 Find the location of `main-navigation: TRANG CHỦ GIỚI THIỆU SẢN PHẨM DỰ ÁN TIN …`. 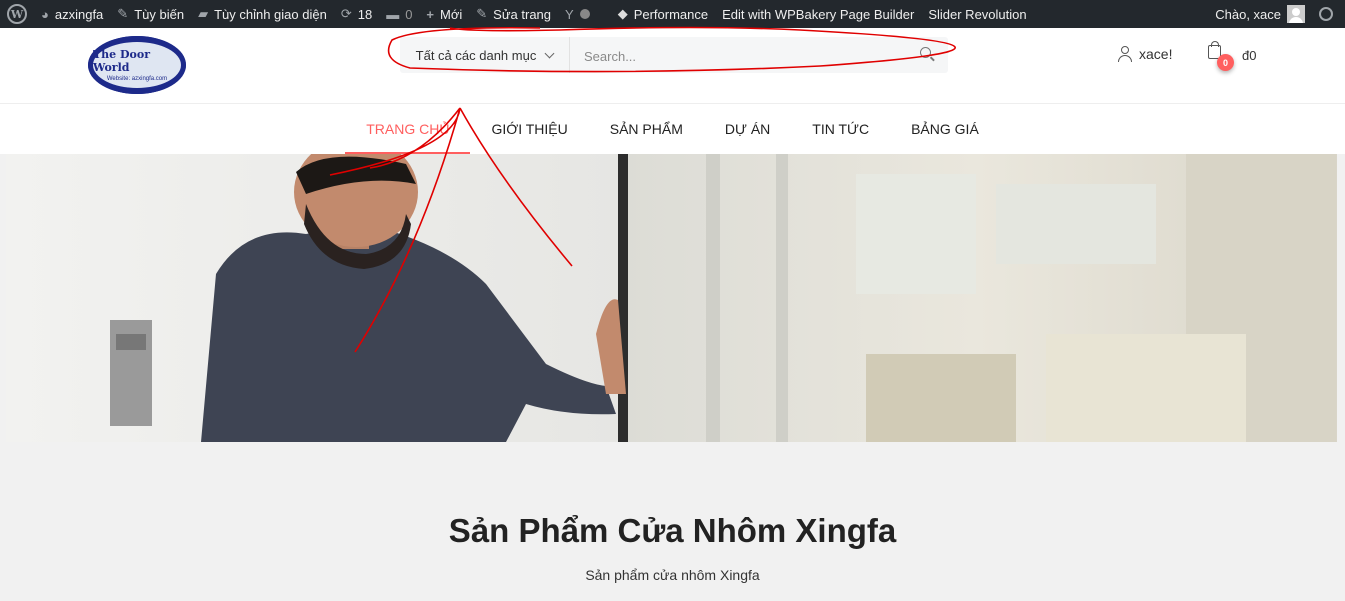

main-navigation: TRANG CHỦ GIỚI THIỆU SẢN PHẨM DỰ ÁN TIN … is located at coordinates (672, 129).